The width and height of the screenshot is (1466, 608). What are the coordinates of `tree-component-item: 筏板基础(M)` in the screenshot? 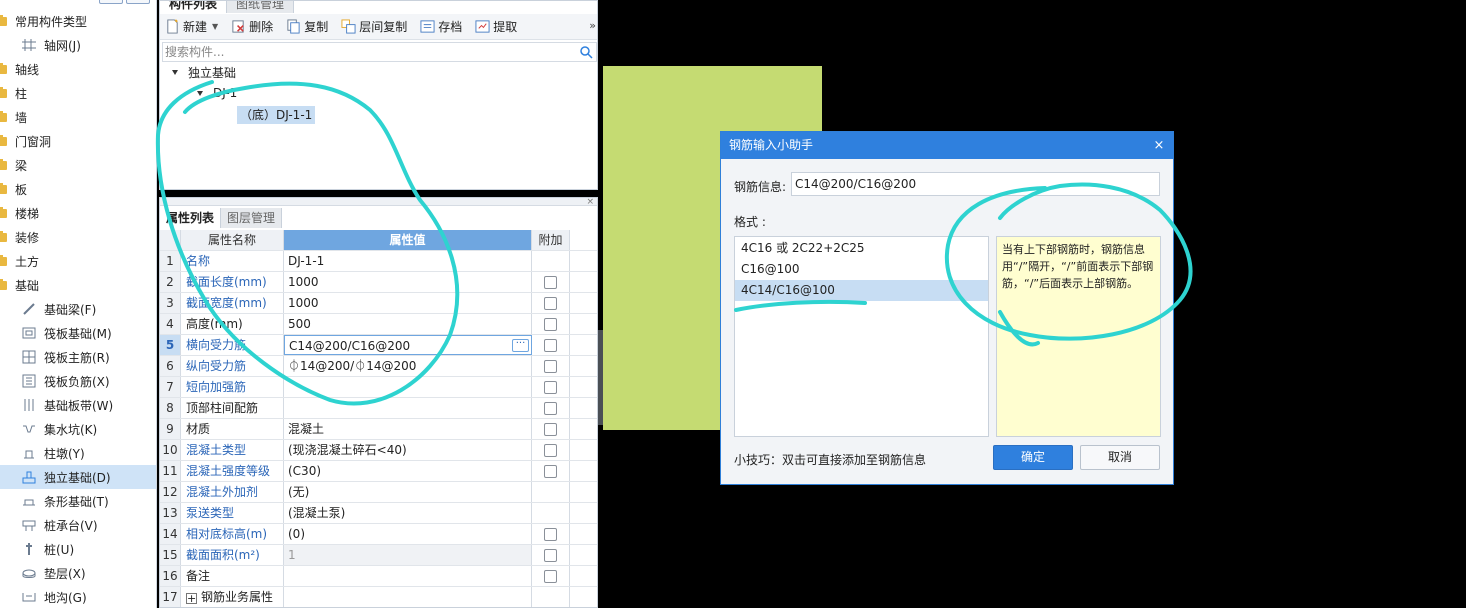 It's located at (78, 333).